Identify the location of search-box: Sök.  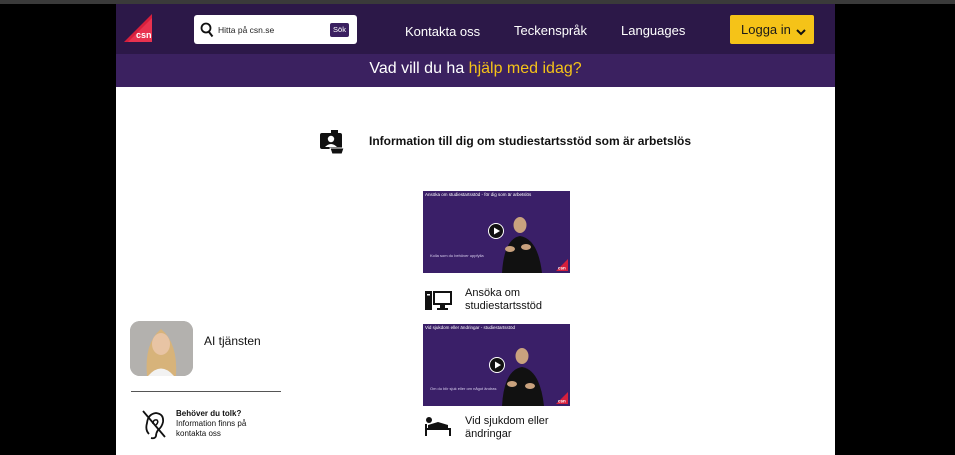
(275, 29).